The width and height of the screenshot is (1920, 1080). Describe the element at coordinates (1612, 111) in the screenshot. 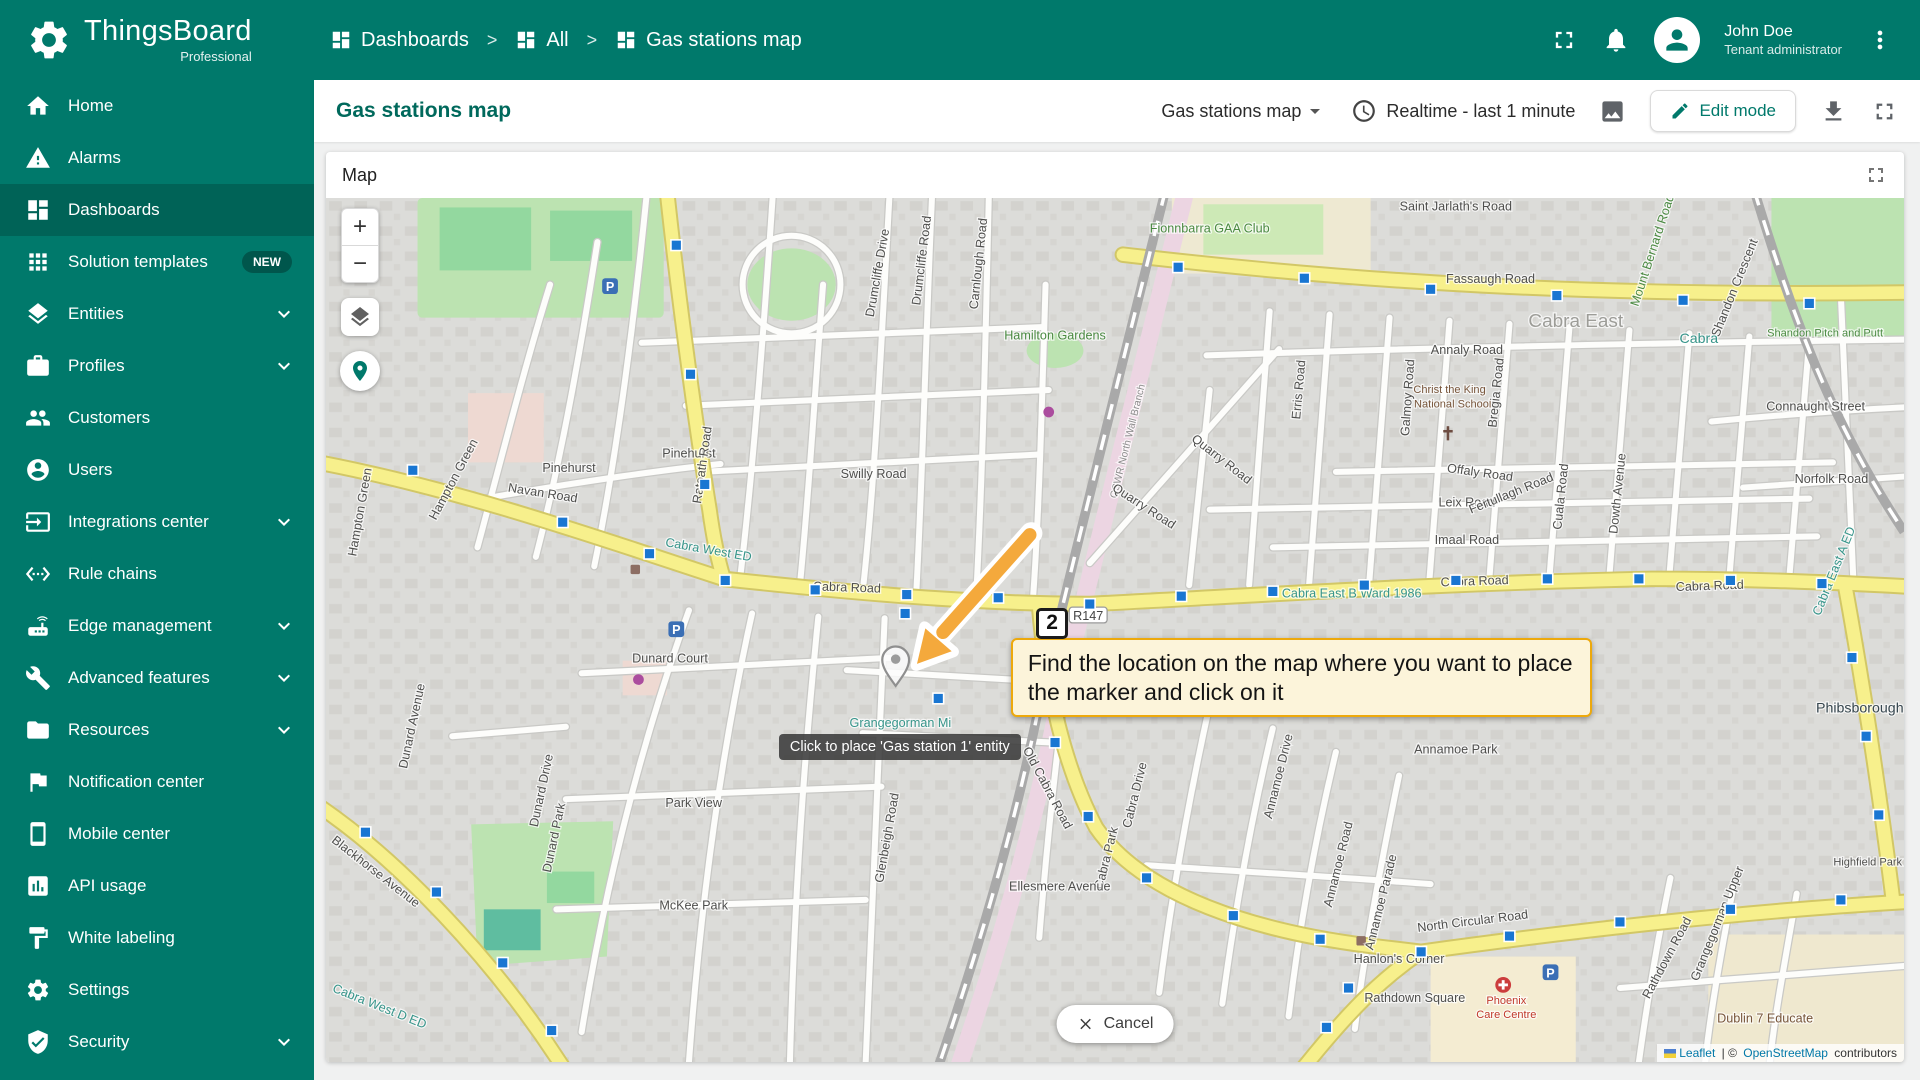

I see `image-gallery-button` at that location.